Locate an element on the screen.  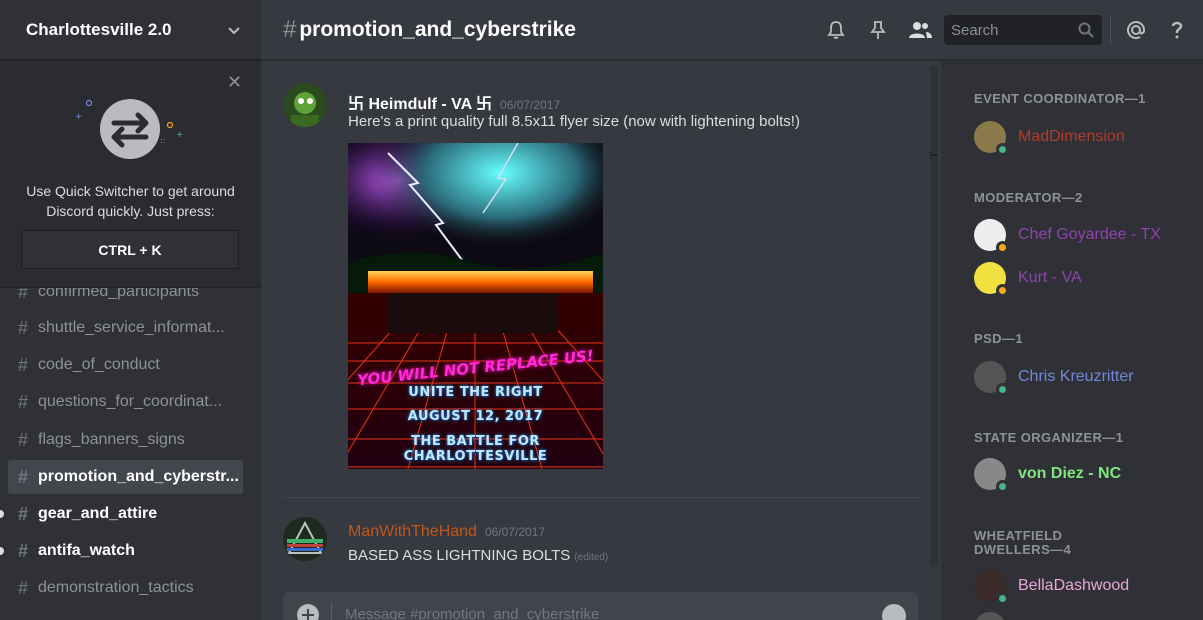
server-name: Charlottesville 2.0 is located at coordinates (99, 29).